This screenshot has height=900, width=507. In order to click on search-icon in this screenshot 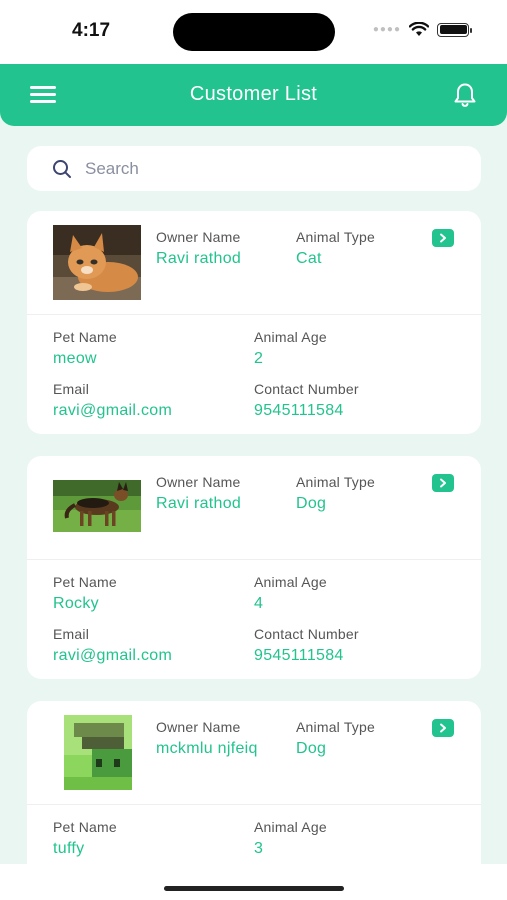, I will do `click(62, 169)`.